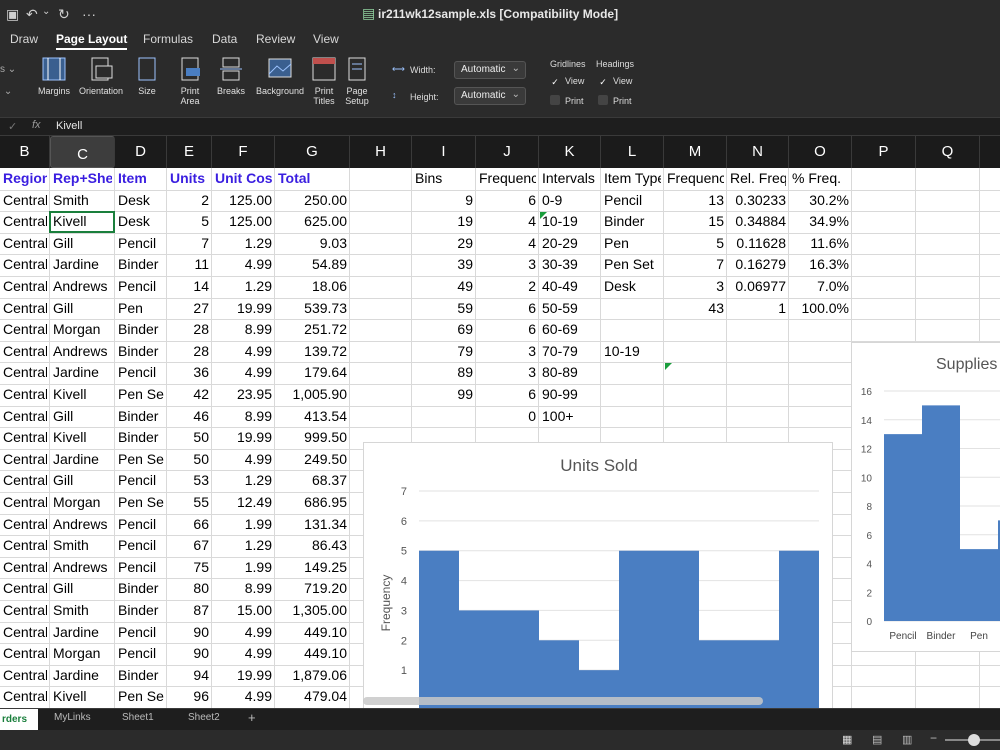  Describe the element at coordinates (570, 329) in the screenshot. I see `bins-cell: 60-69` at that location.